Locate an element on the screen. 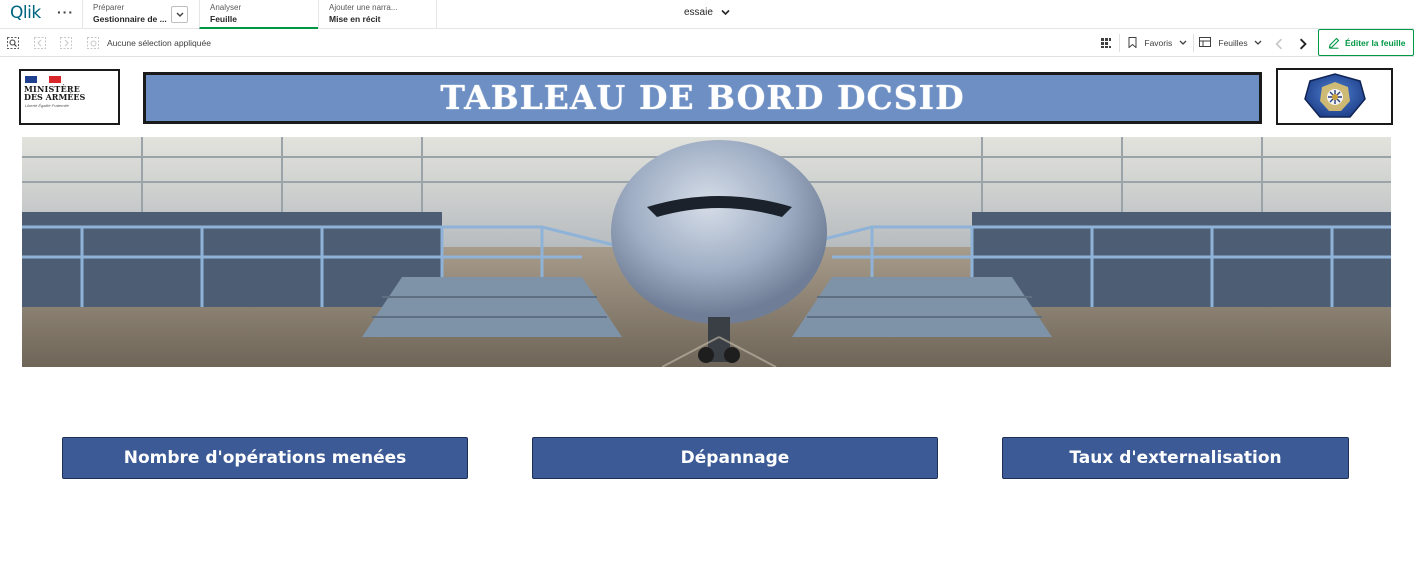 Image resolution: width=1414 pixels, height=575 pixels. ministry-logo-line2: DES ARMÉES is located at coordinates (55, 97).